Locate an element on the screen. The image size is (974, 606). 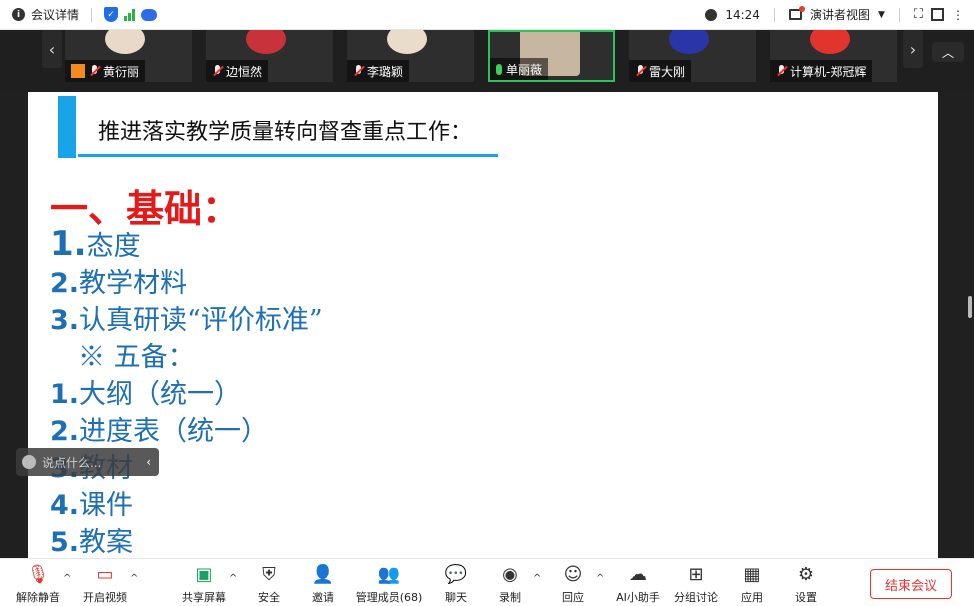
slide-subtitle: 推进落实教学质量转向督查重点工作： is located at coordinates (285, 132).